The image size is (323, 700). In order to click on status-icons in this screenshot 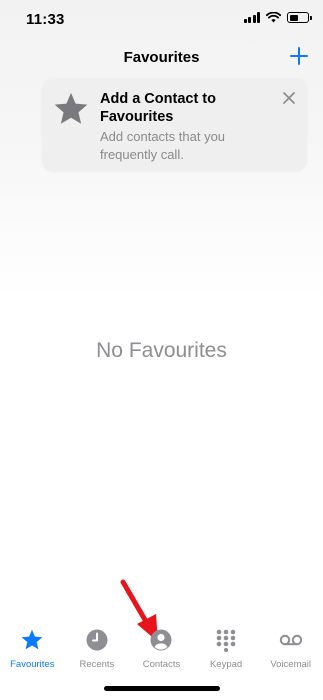, I will do `click(277, 17)`.